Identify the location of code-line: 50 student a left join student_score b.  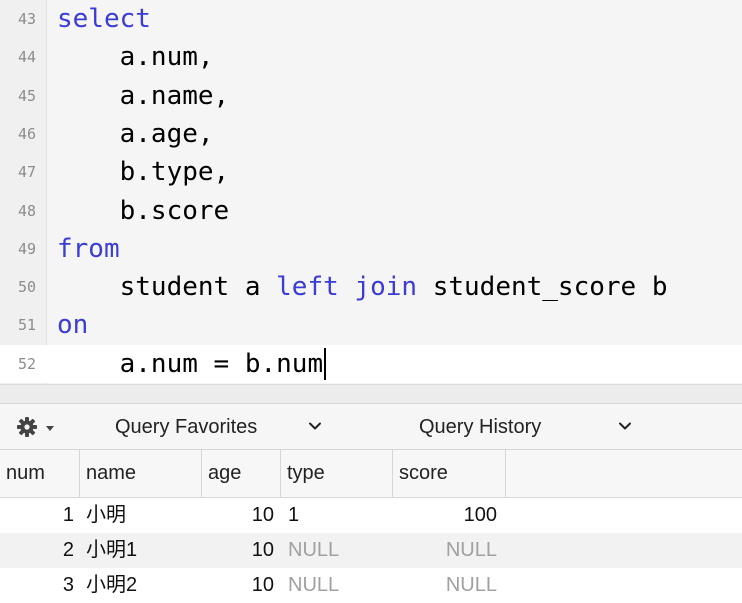
(371, 287).